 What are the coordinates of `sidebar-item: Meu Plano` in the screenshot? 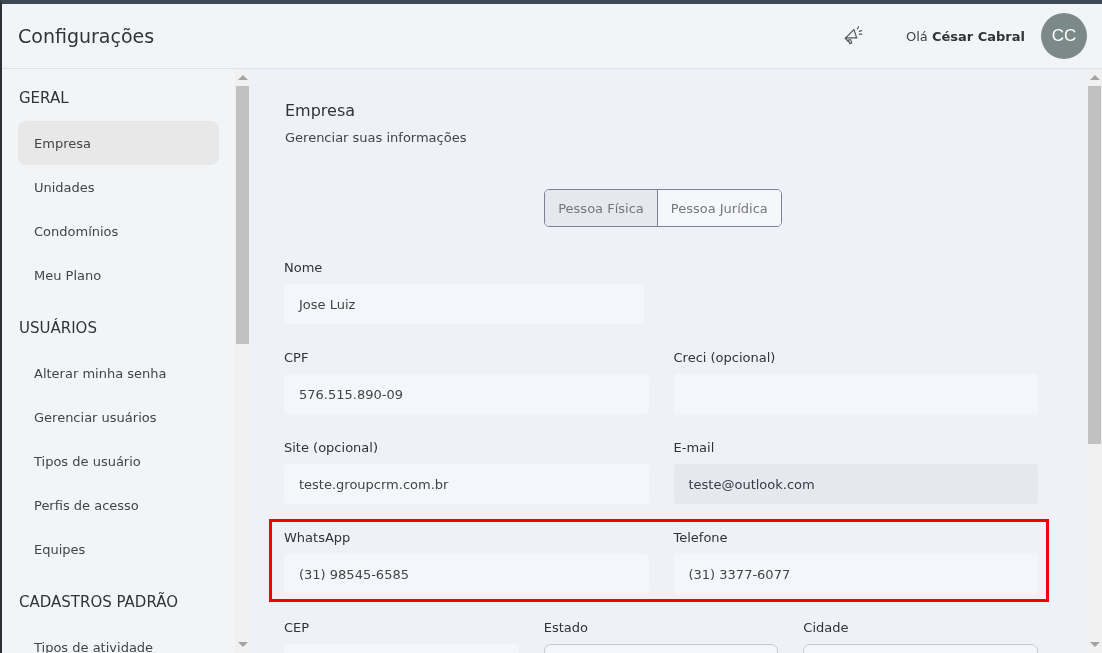 It's located at (118, 275).